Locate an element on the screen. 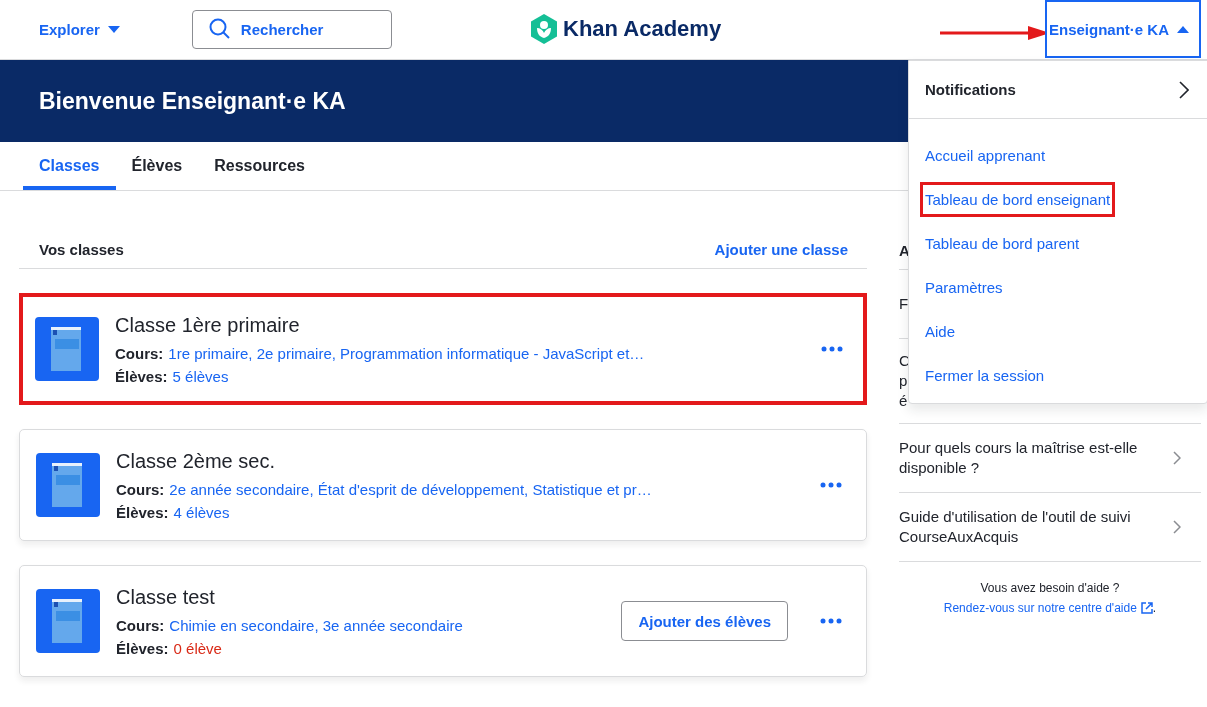  add-class-link: Ajouter une classe is located at coordinates (781, 249).